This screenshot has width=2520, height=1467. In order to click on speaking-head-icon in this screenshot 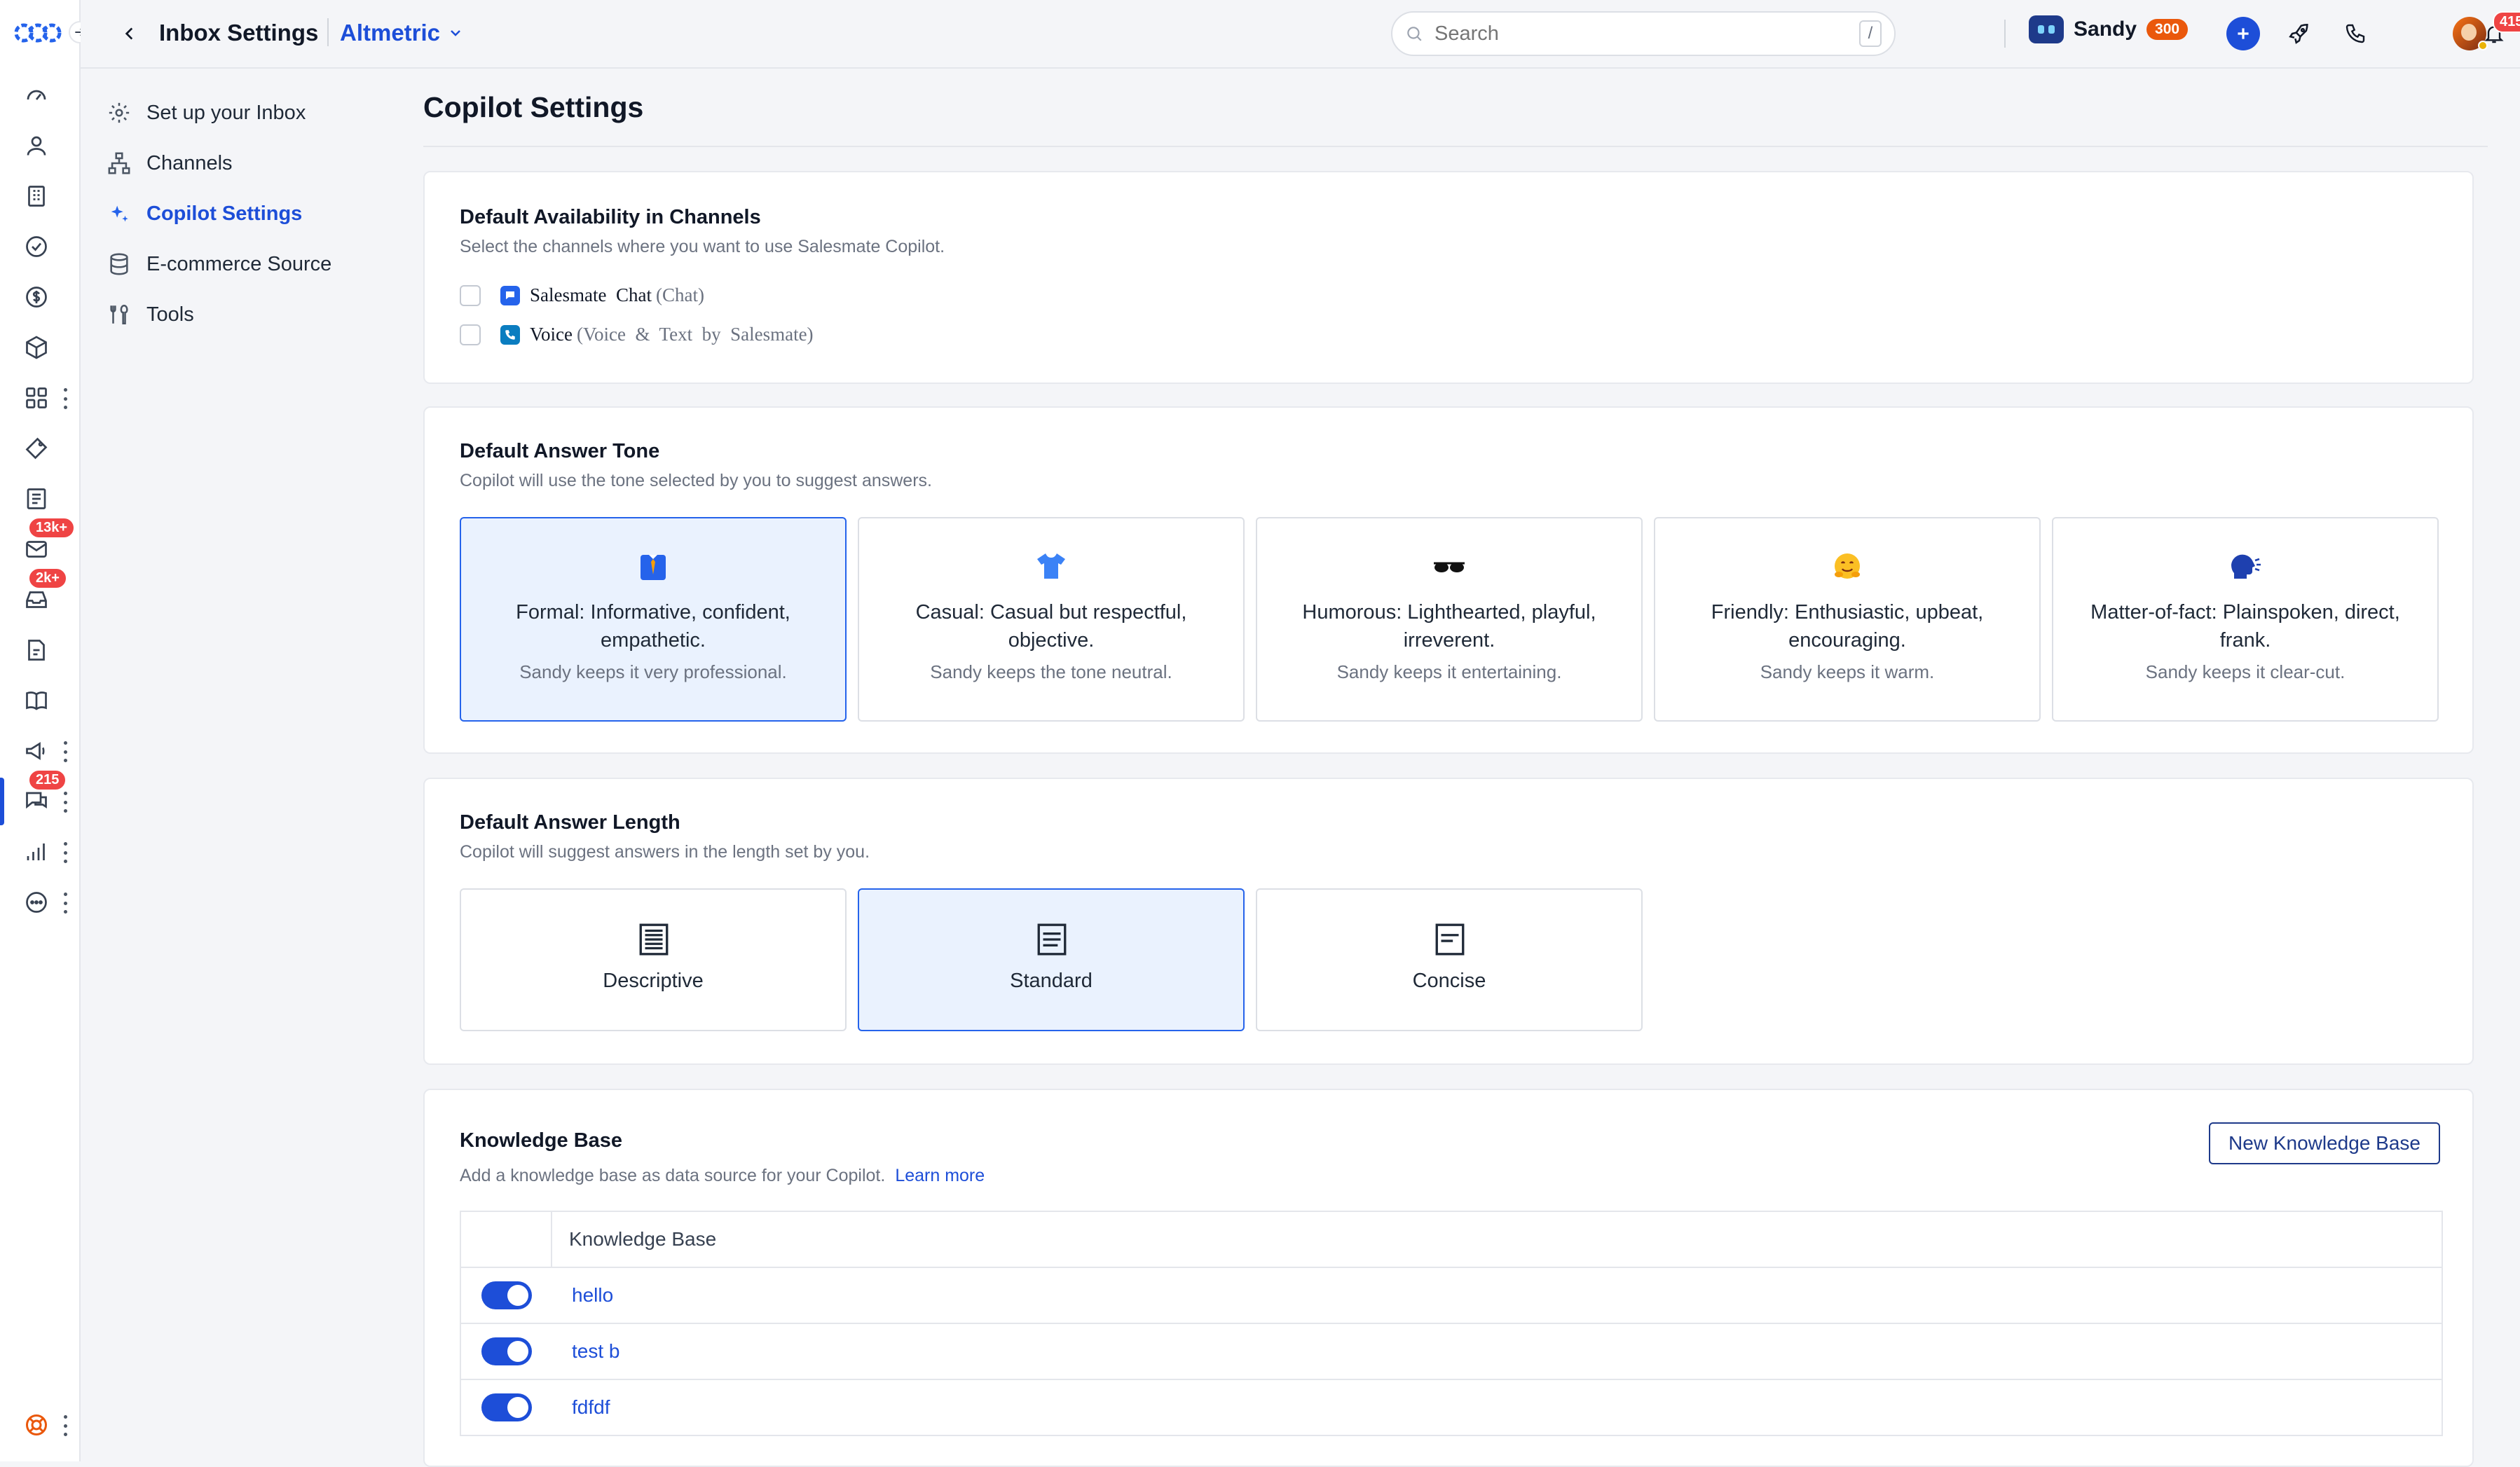, I will do `click(2245, 566)`.